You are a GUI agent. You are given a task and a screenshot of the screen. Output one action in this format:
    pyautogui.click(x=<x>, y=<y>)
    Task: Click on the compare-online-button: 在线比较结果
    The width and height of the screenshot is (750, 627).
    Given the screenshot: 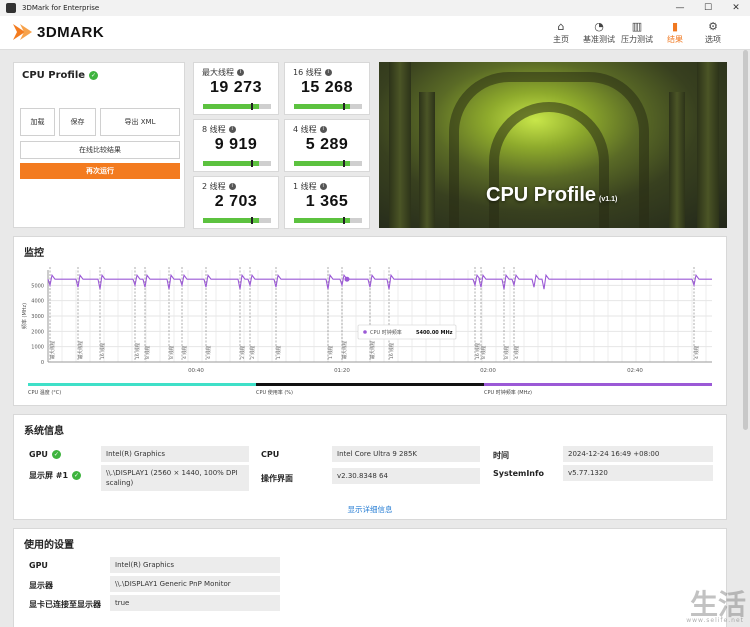 What is the action you would take?
    pyautogui.click(x=100, y=150)
    